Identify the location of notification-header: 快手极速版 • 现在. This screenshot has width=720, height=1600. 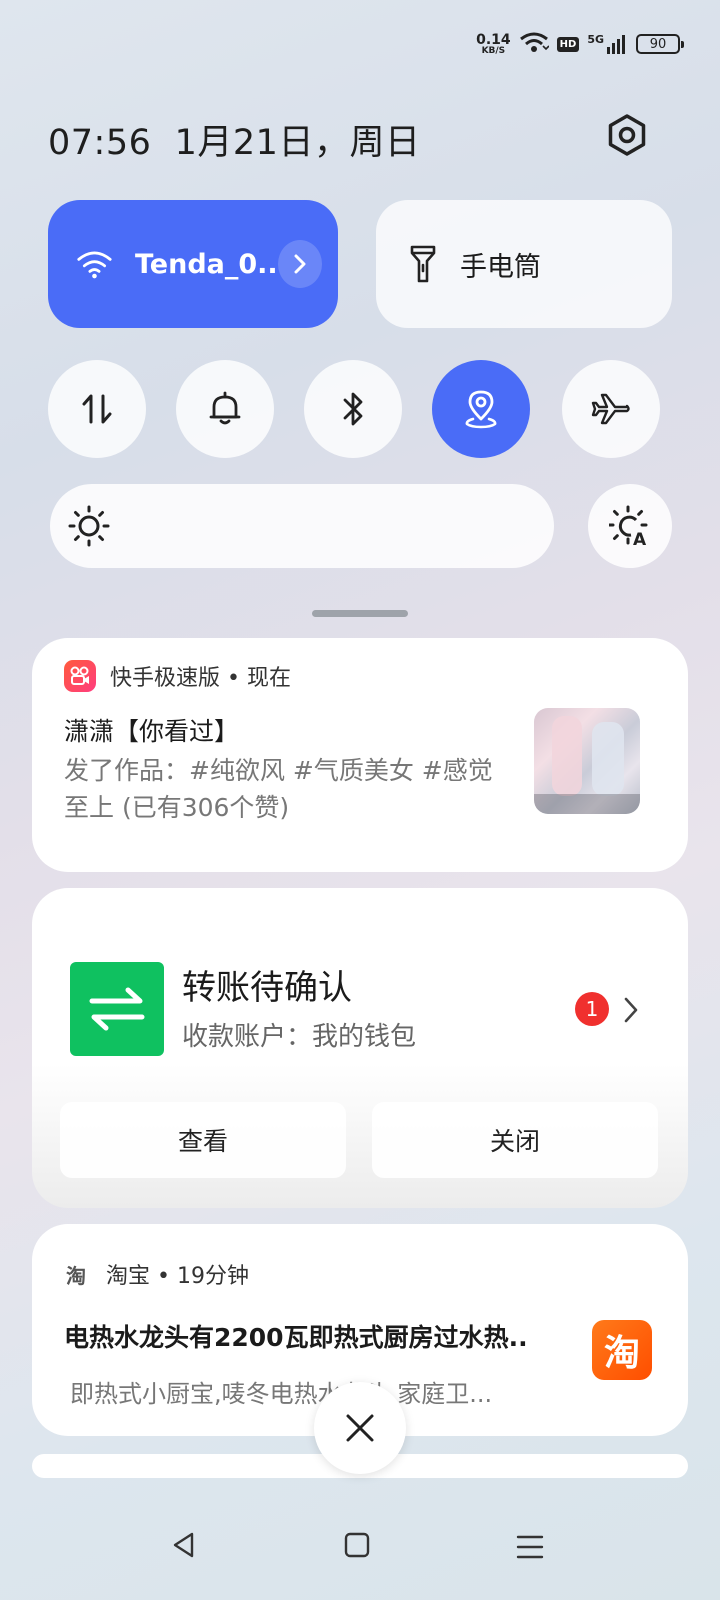
(177, 676).